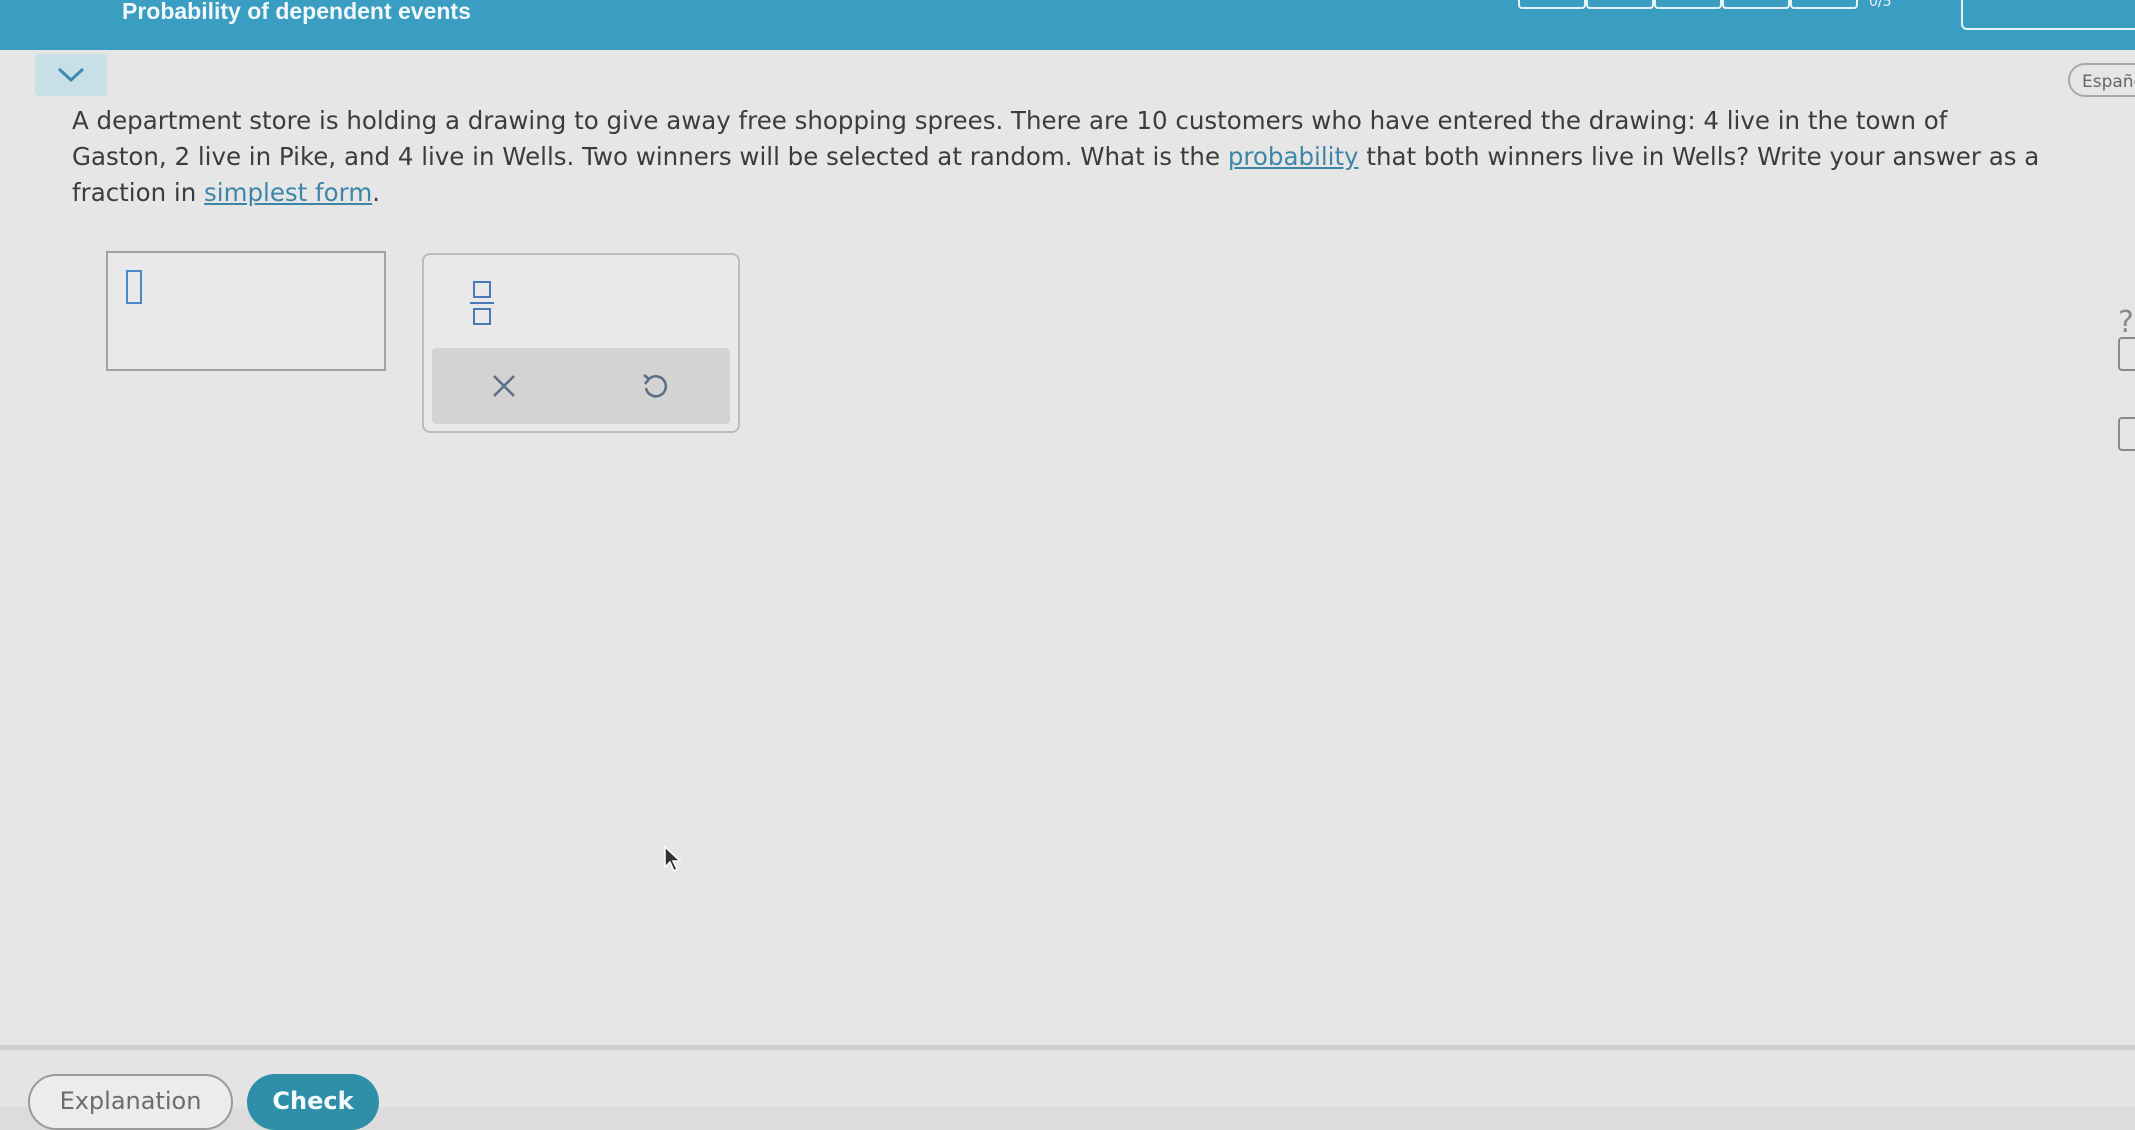 Image resolution: width=2135 pixels, height=1130 pixels. I want to click on progress-score: 0/5, so click(1880, 5).